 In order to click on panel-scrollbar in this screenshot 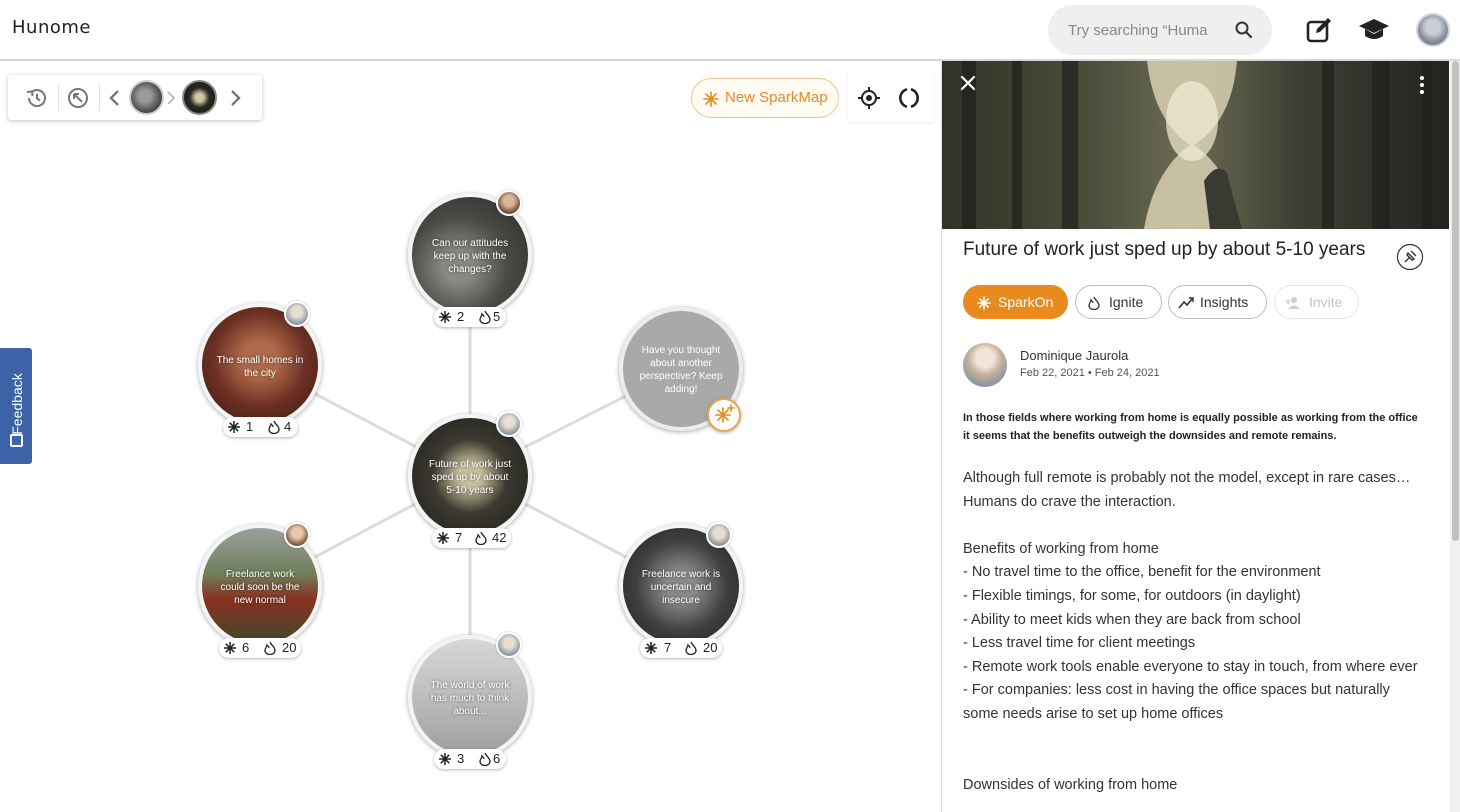, I will do `click(1455, 436)`.